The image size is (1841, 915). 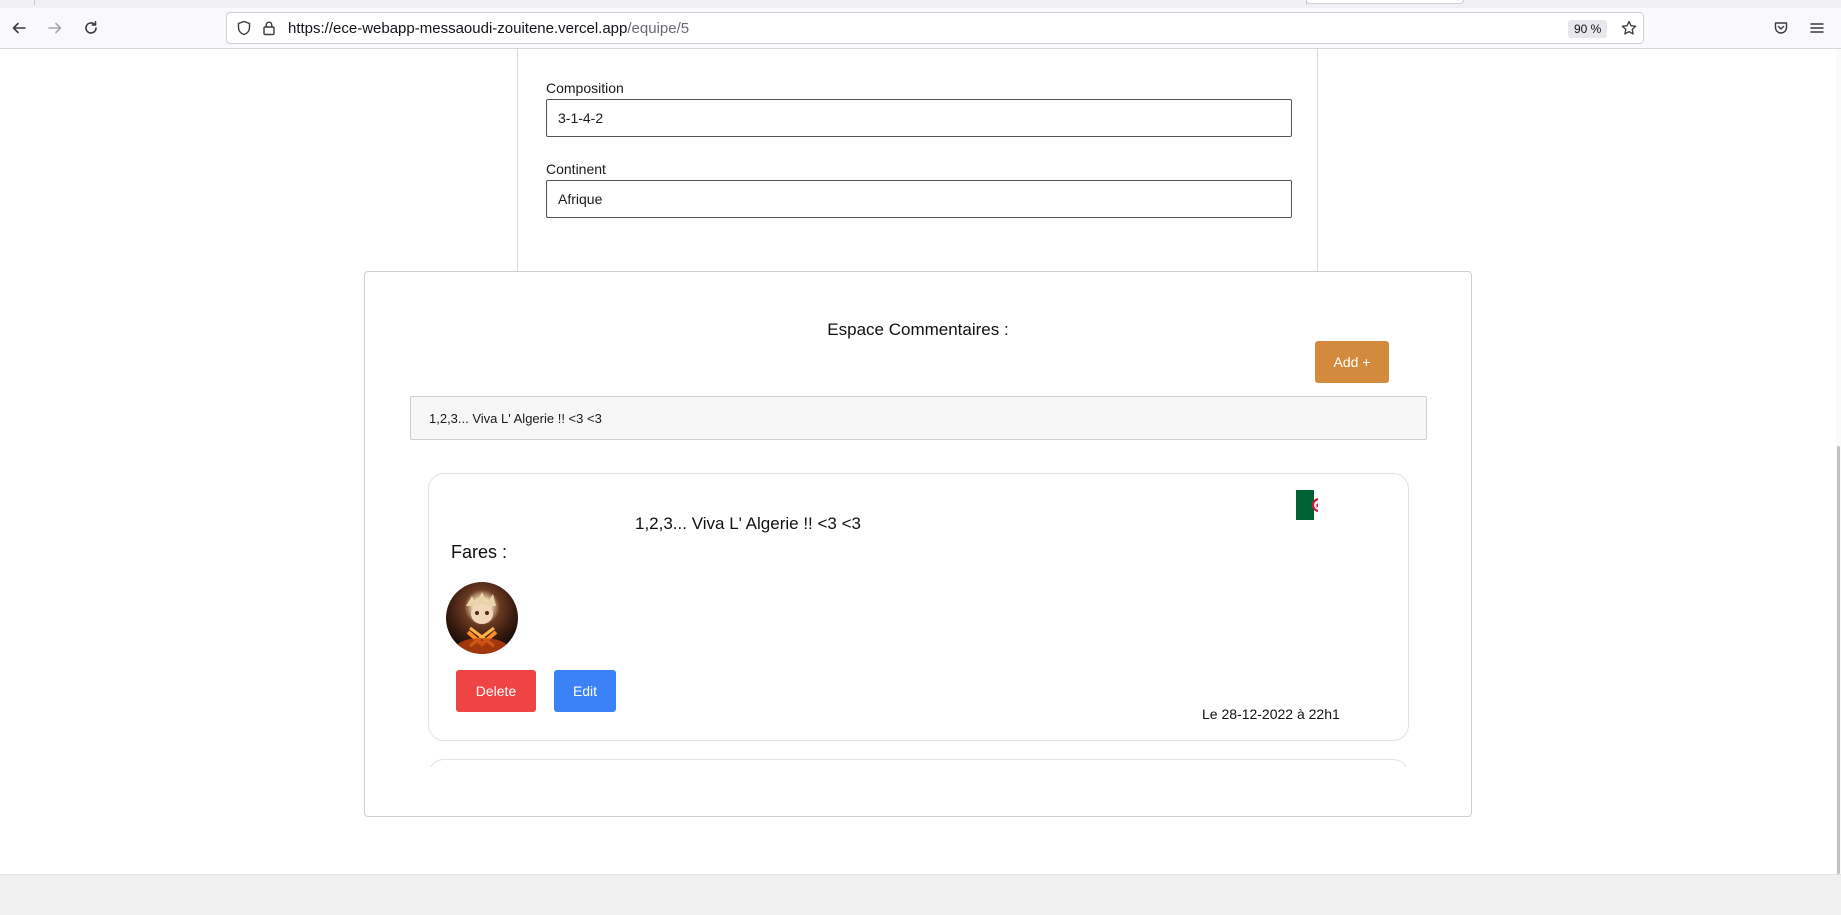 I want to click on active-tab, so click(x=1385, y=2).